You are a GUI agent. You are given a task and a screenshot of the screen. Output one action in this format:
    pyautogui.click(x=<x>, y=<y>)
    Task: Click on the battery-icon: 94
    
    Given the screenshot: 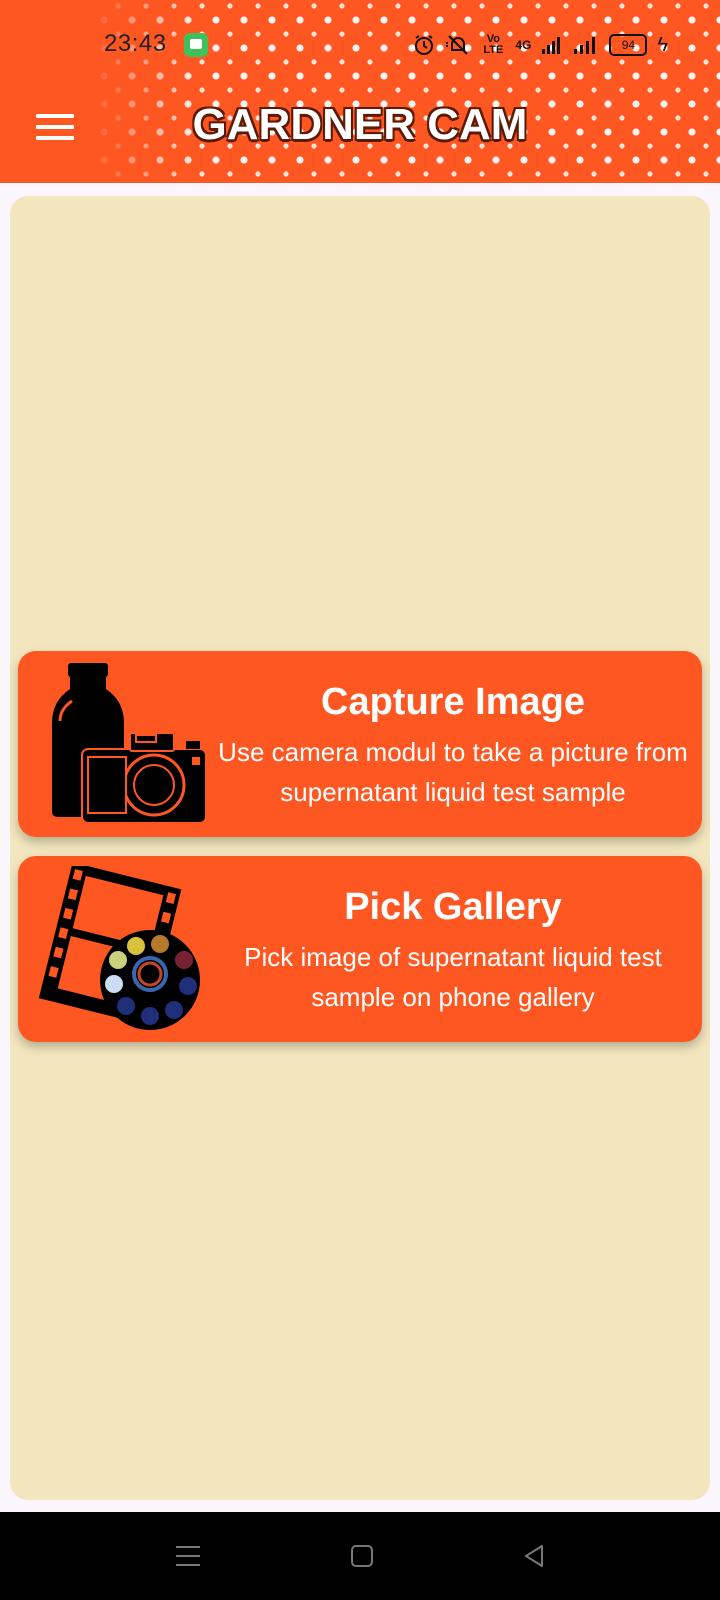 What is the action you would take?
    pyautogui.click(x=628, y=45)
    